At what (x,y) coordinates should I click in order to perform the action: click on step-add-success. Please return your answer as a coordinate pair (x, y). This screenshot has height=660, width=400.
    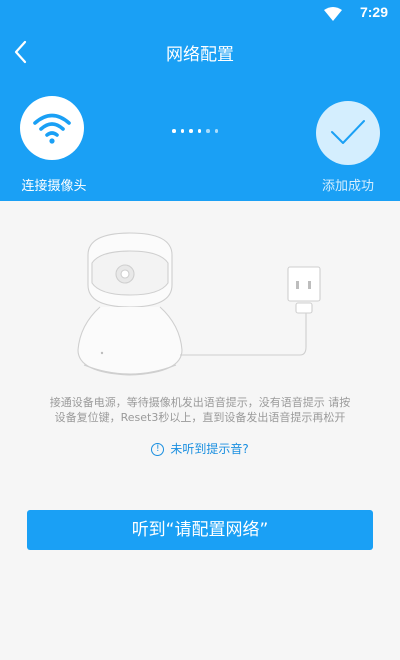
    Looking at the image, I should click on (348, 133).